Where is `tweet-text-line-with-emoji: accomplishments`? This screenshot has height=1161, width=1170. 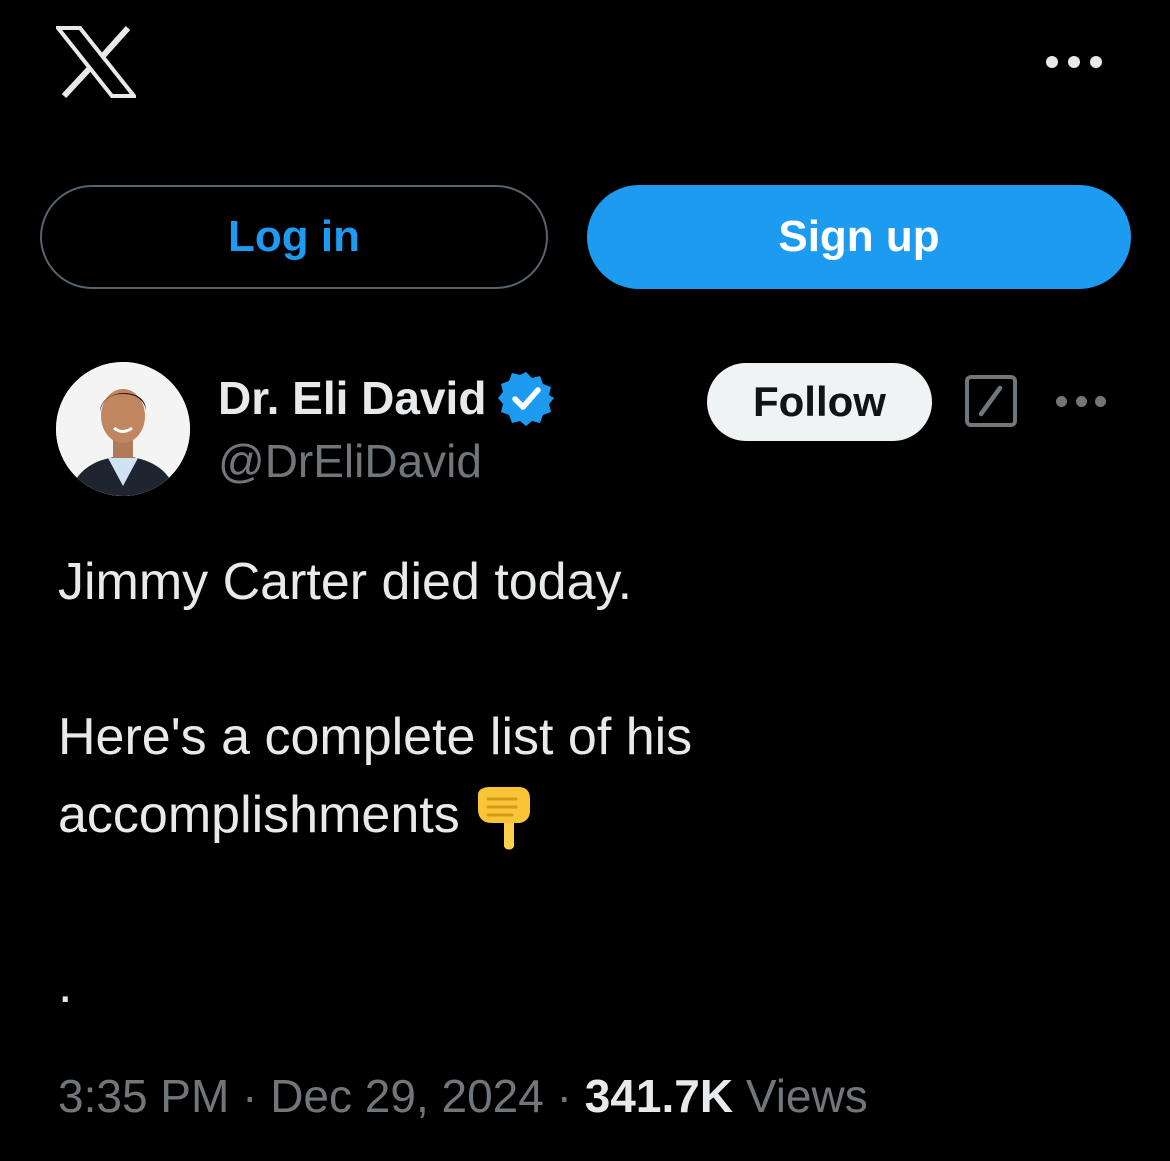
tweet-text-line-with-emoji: accomplishments is located at coordinates (296, 818).